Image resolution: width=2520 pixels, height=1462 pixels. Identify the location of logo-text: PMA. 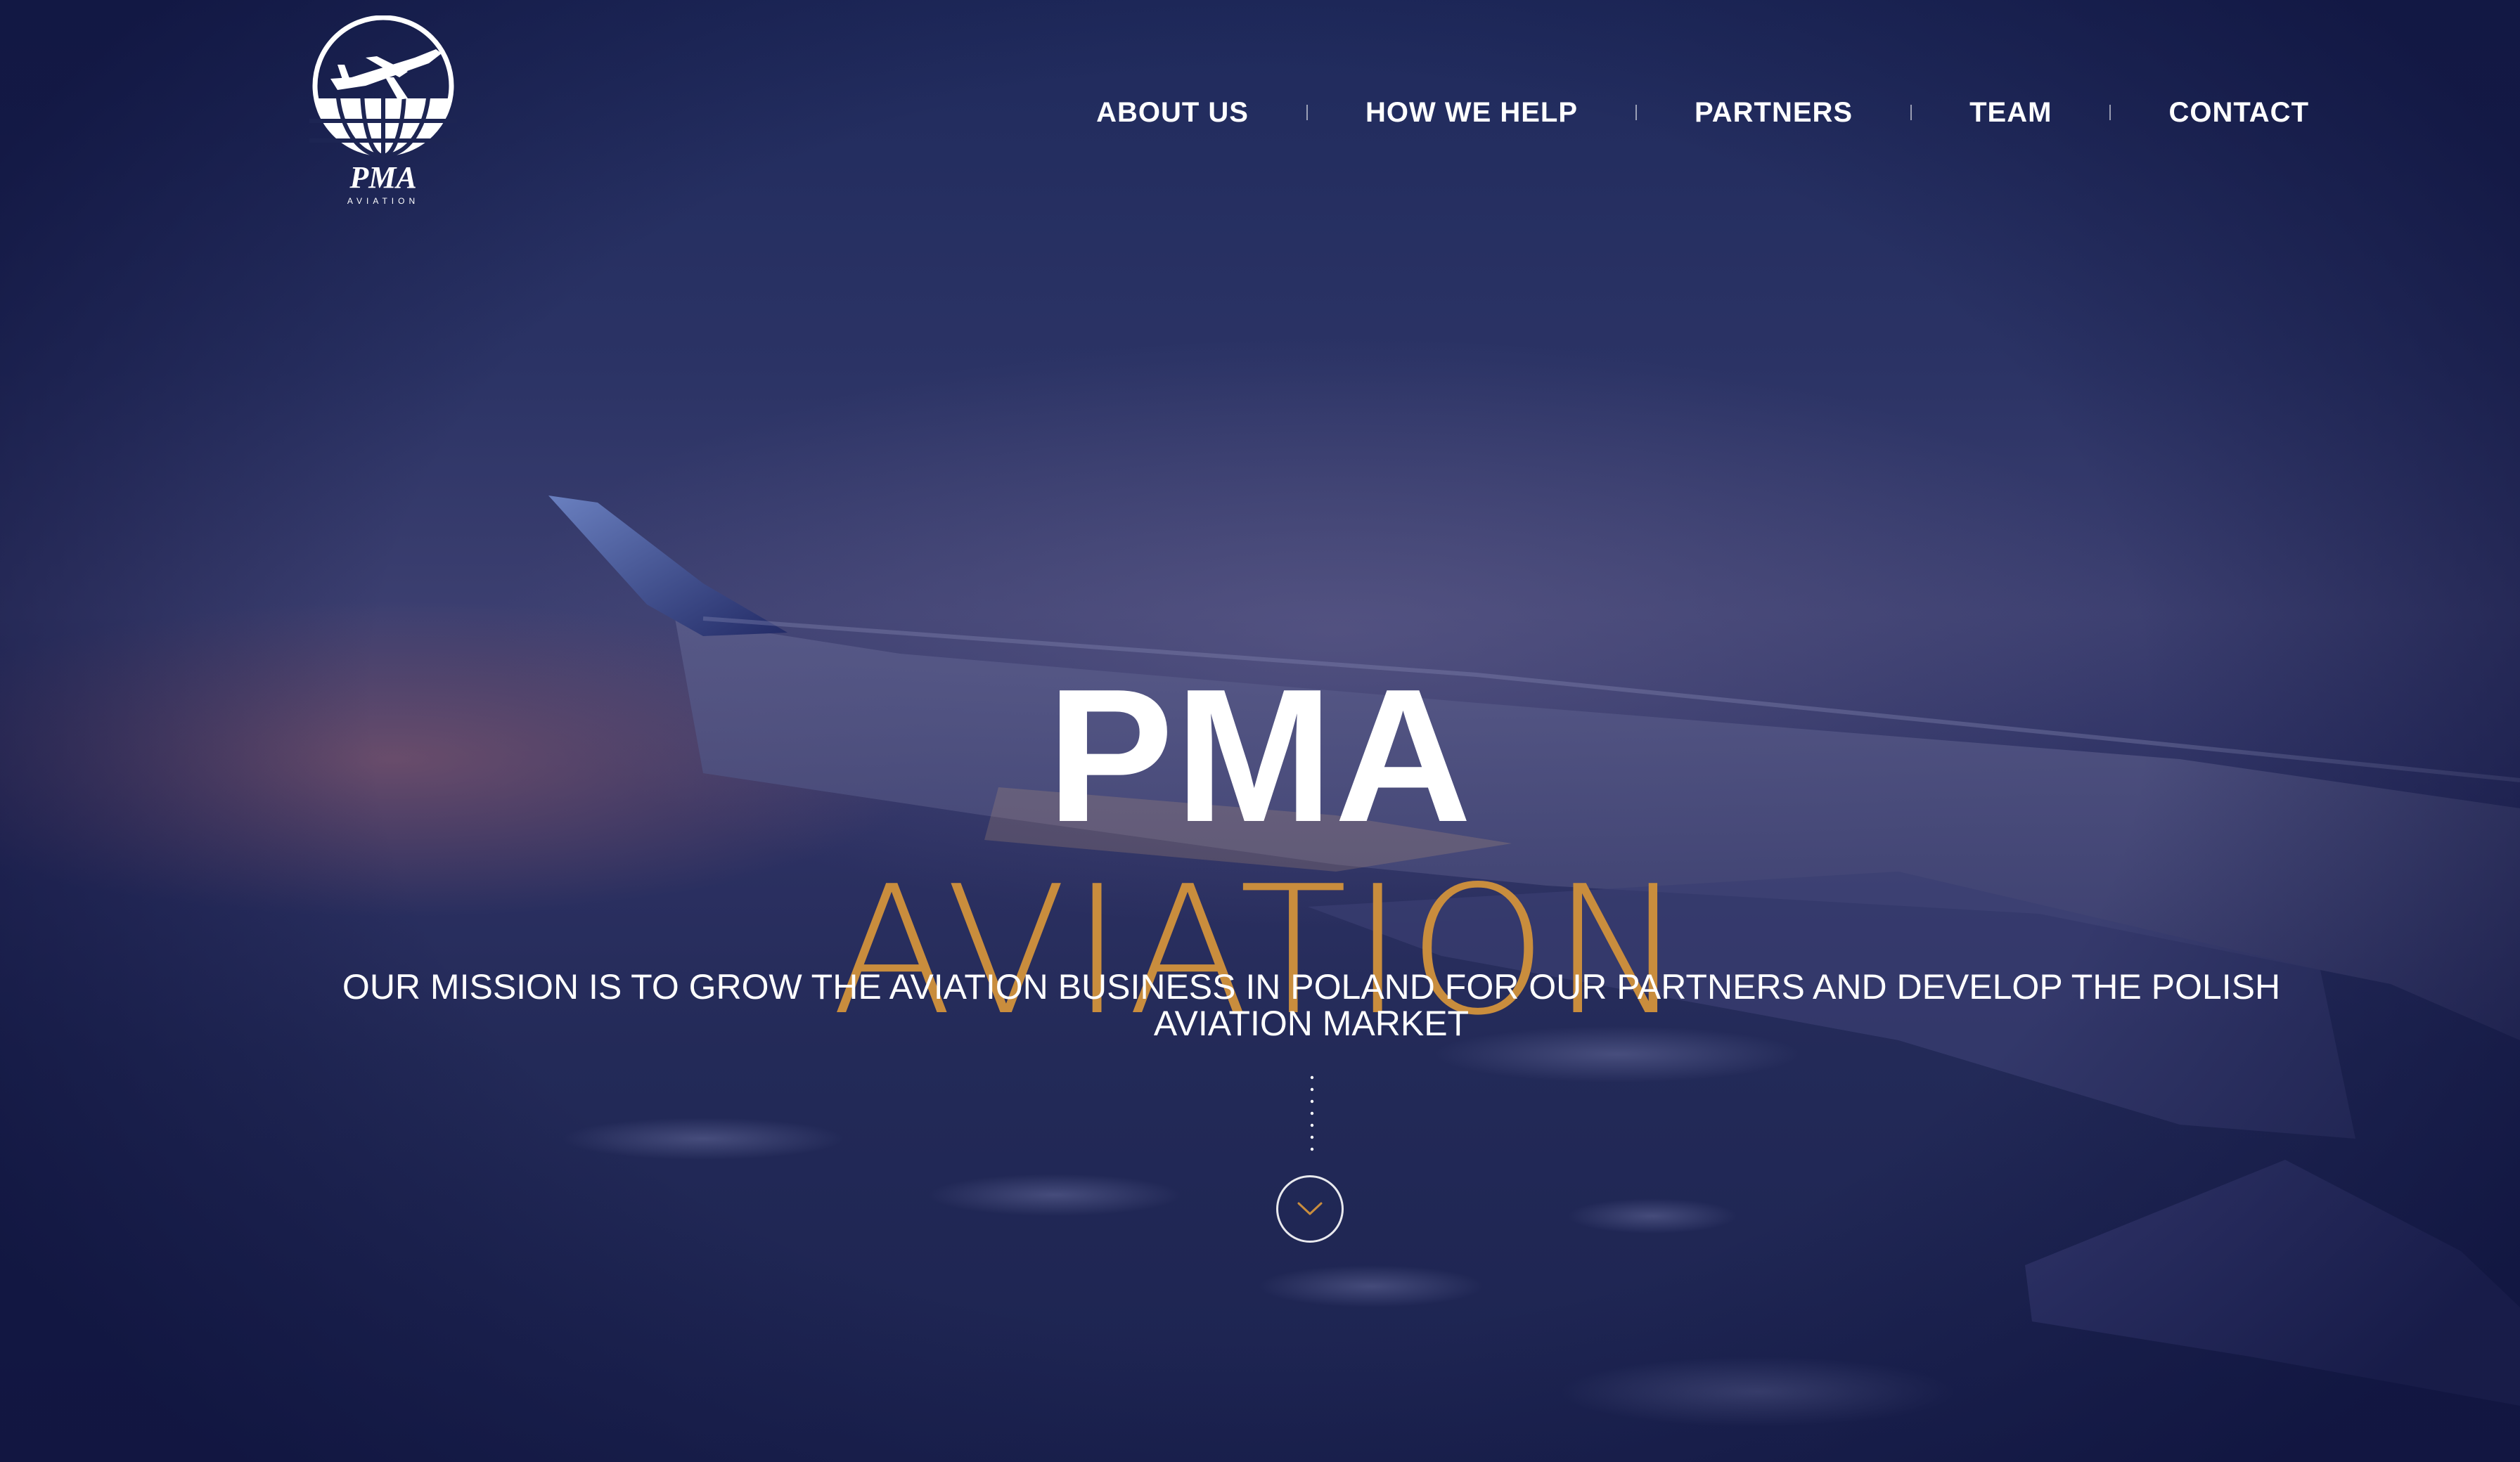
(382, 177).